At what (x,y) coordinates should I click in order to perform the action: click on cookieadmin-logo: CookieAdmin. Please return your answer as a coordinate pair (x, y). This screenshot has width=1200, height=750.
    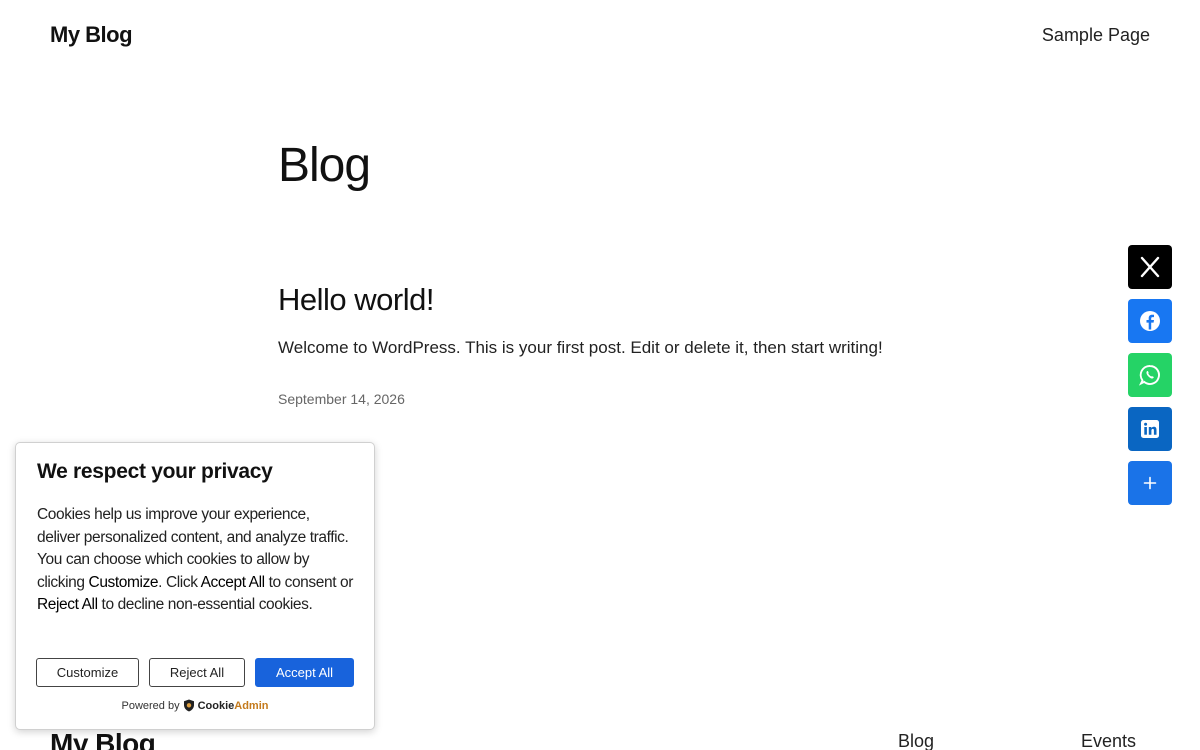
    Looking at the image, I should click on (233, 706).